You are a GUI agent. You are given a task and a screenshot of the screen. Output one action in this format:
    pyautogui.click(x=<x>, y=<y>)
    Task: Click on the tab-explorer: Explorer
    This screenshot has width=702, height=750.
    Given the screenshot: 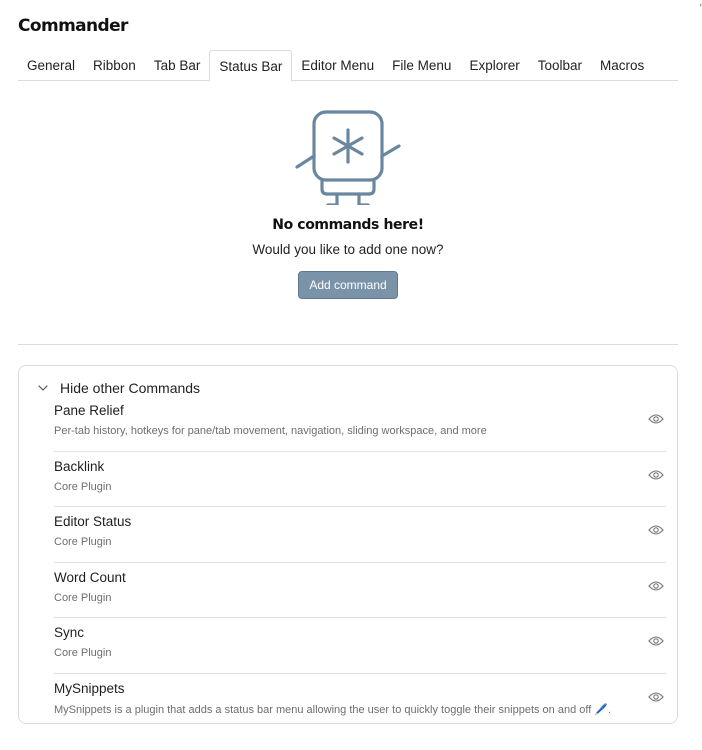 What is the action you would take?
    pyautogui.click(x=494, y=65)
    